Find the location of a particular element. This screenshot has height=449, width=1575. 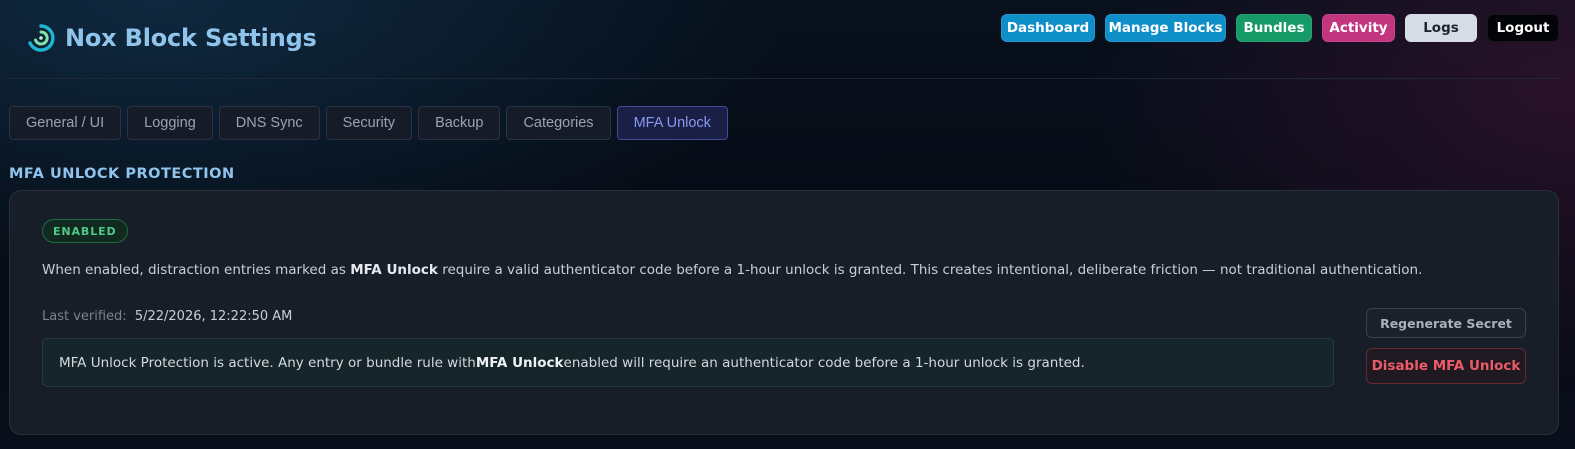

info-highlight: MFA Unlock is located at coordinates (519, 362).